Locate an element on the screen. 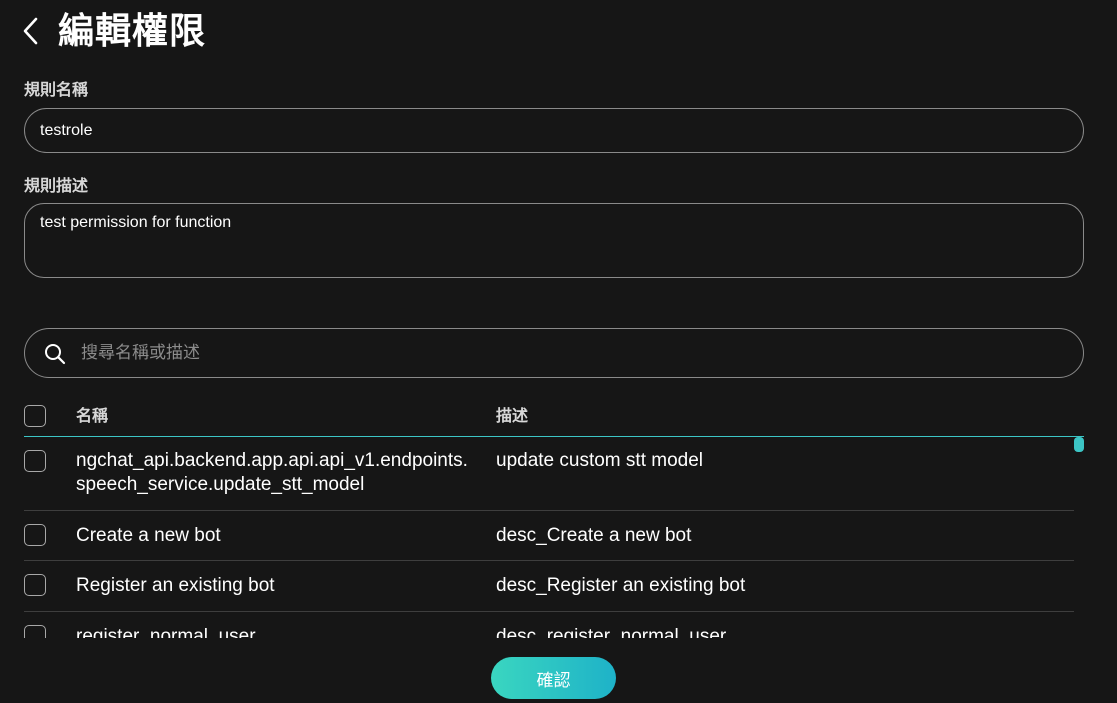  row-description: desc_Register an existing bot is located at coordinates (621, 585).